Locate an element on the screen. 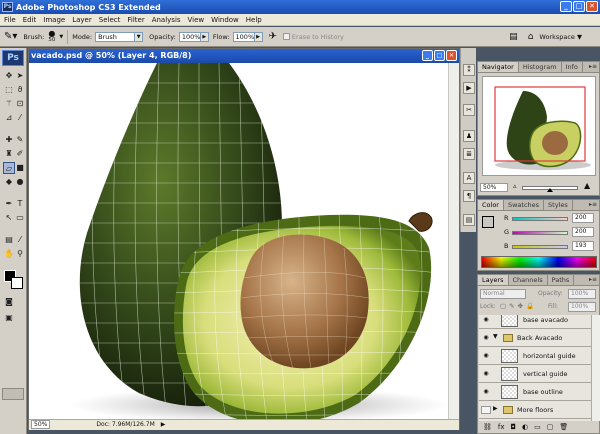 This screenshot has height=434, width=600. layer-comps-dock-icon: ≣ is located at coordinates (469, 154).